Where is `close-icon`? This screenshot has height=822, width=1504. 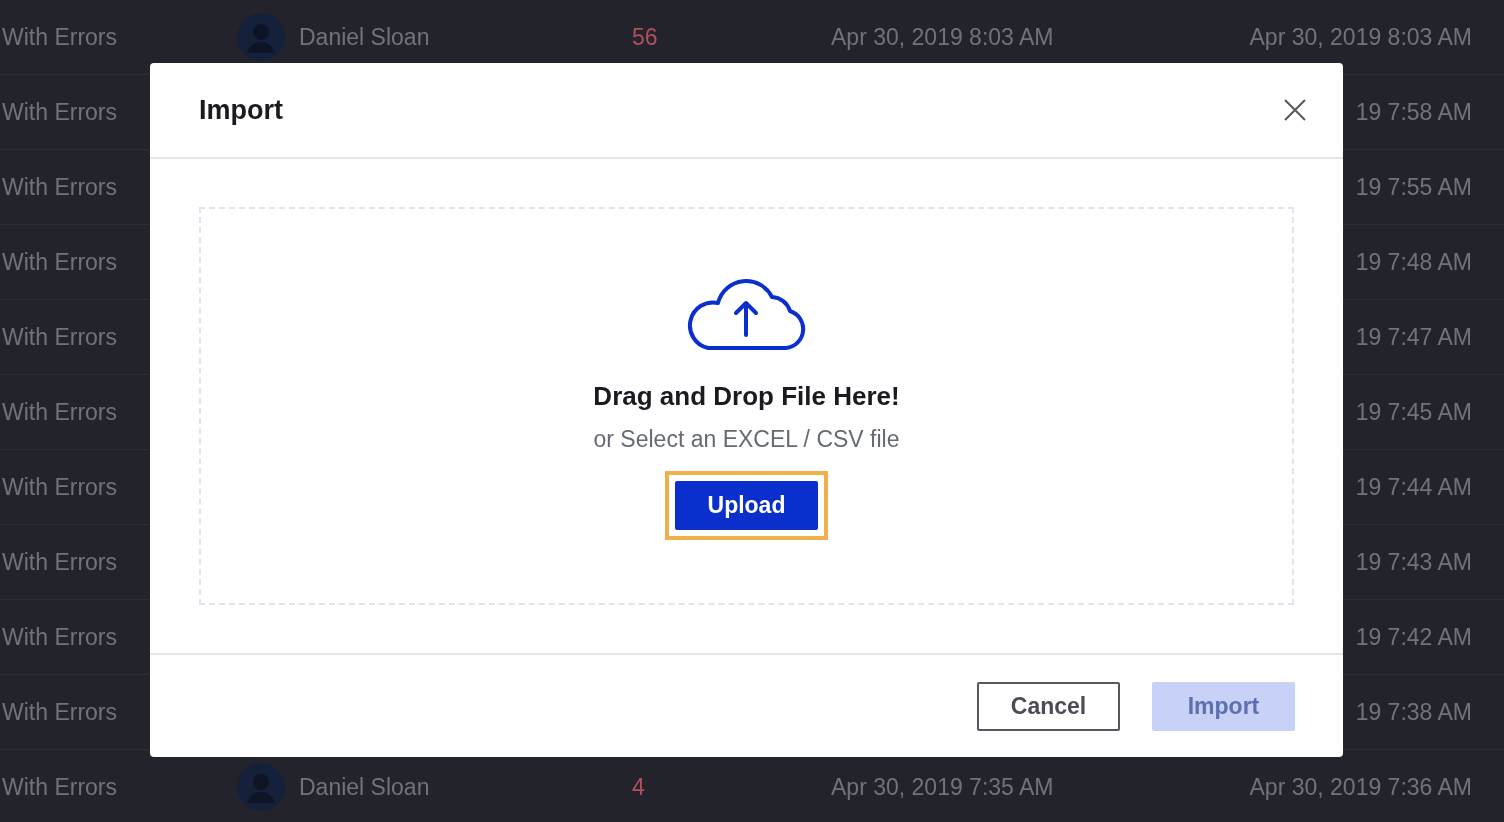
close-icon is located at coordinates (1295, 110).